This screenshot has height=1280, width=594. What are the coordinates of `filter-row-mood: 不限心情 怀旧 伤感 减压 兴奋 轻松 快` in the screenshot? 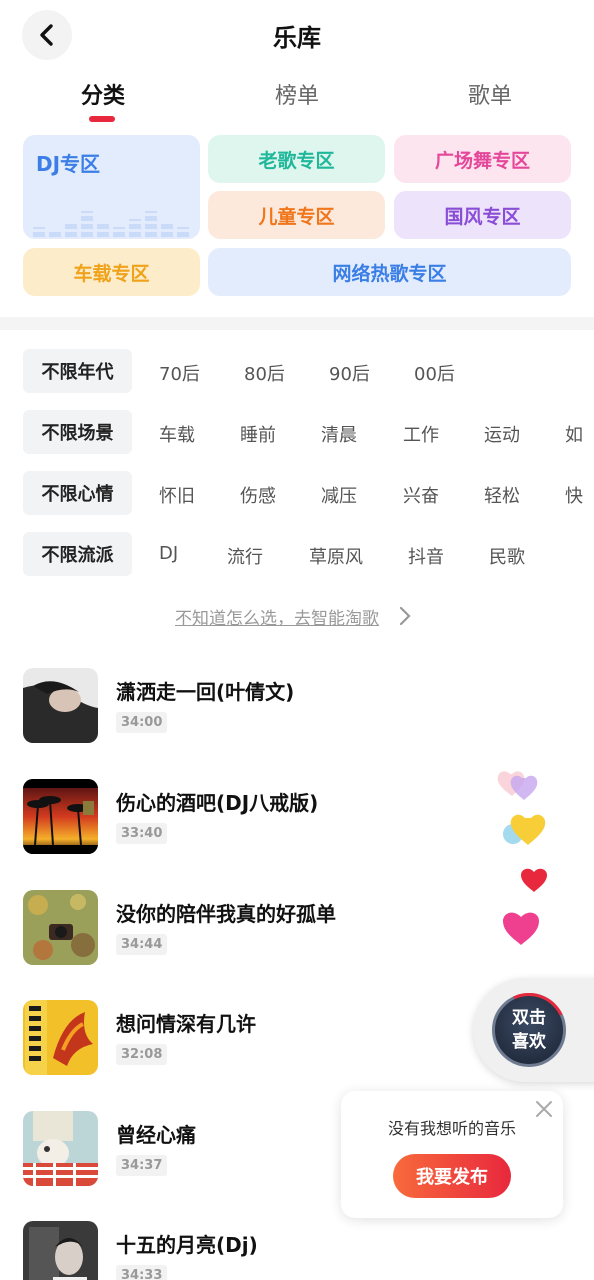 It's located at (303, 493).